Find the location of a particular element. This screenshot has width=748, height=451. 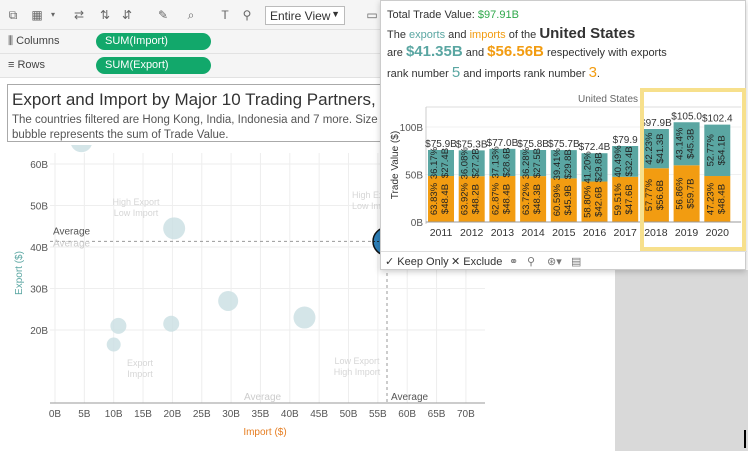

total-label: $75.8B is located at coordinates (533, 144).